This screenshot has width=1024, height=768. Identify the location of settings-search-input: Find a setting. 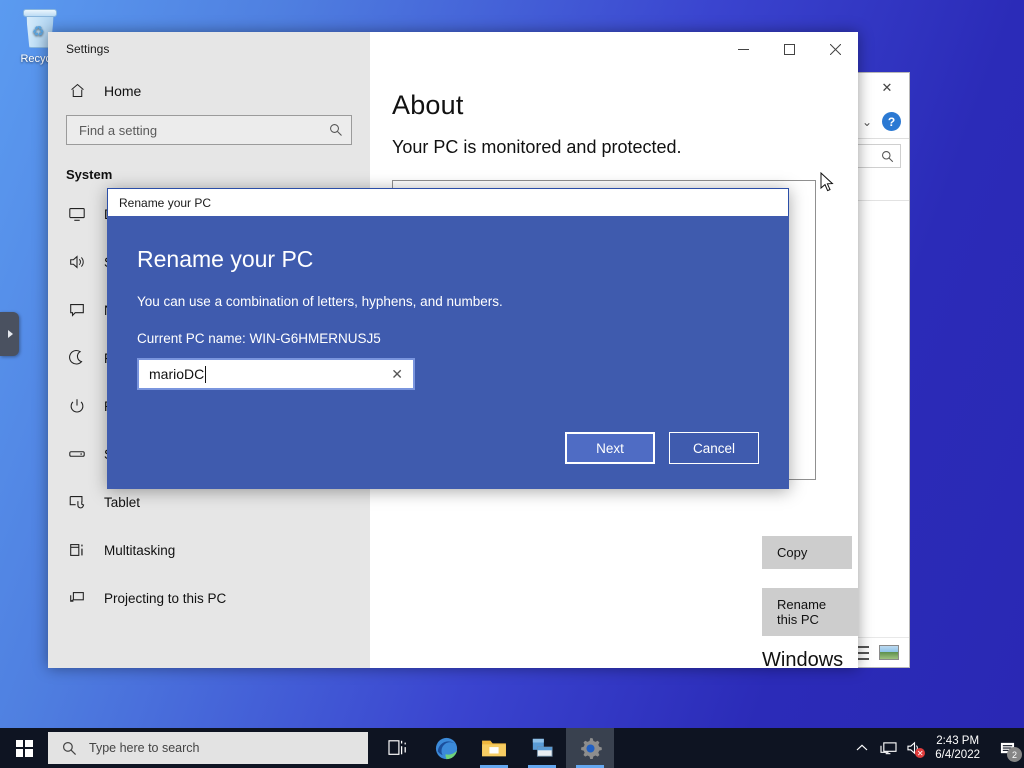
(209, 130).